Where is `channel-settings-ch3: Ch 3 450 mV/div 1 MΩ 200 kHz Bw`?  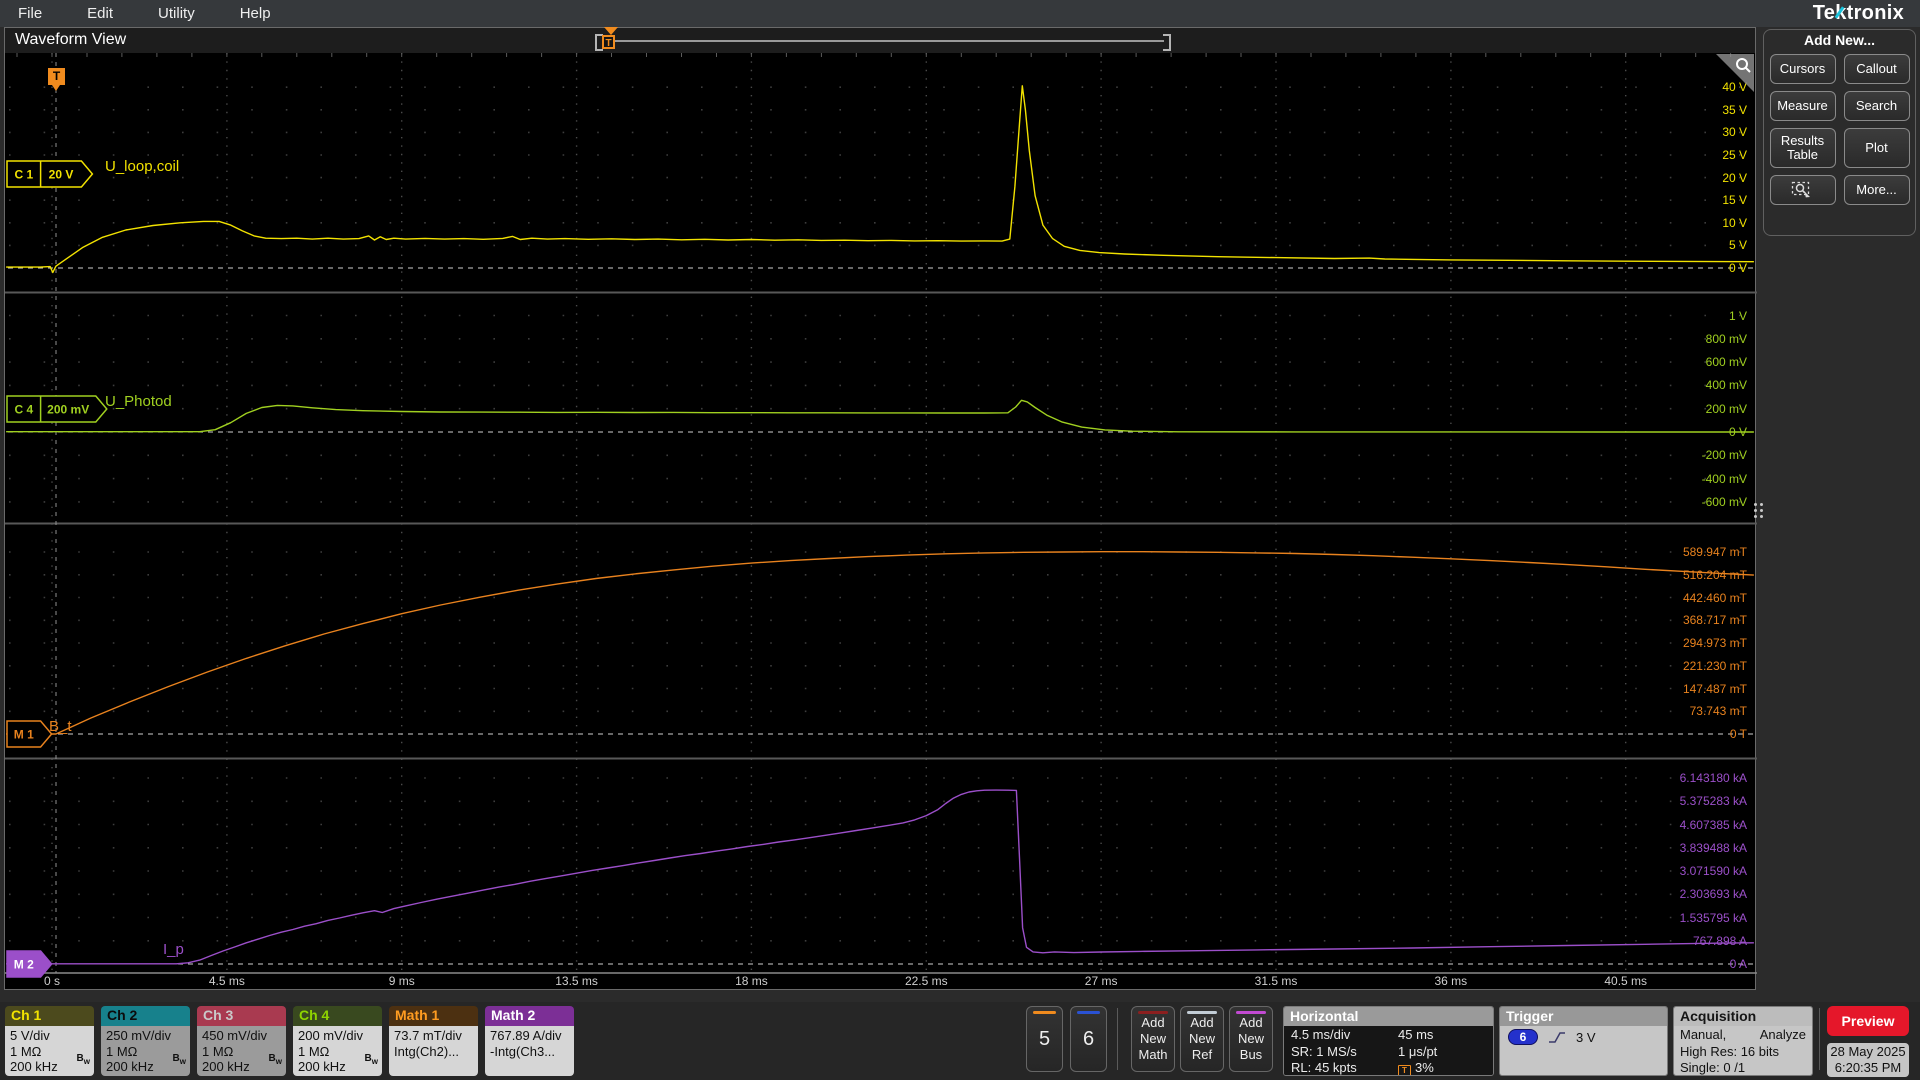
channel-settings-ch3: Ch 3 450 mV/div 1 MΩ 200 kHz Bw is located at coordinates (241, 1041).